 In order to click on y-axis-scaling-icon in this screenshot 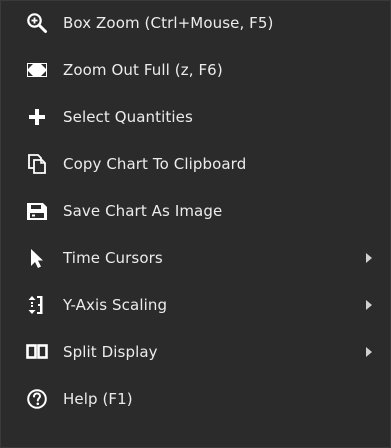, I will do `click(37, 305)`.